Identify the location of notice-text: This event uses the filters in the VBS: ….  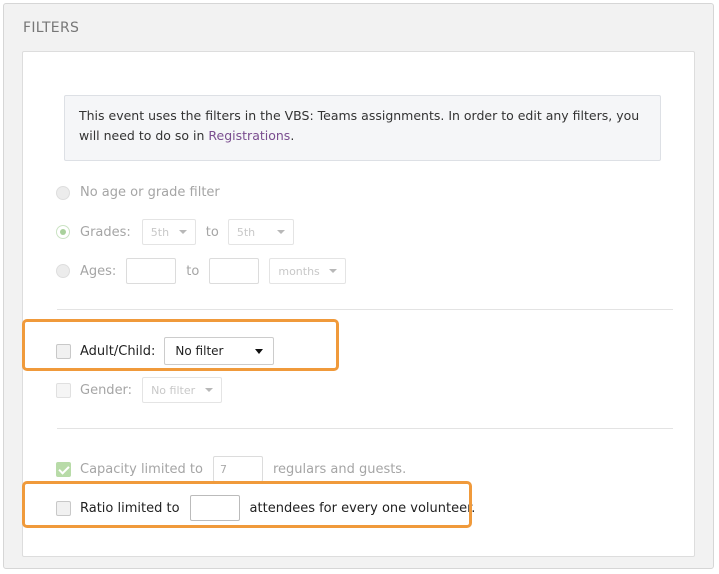
(359, 125).